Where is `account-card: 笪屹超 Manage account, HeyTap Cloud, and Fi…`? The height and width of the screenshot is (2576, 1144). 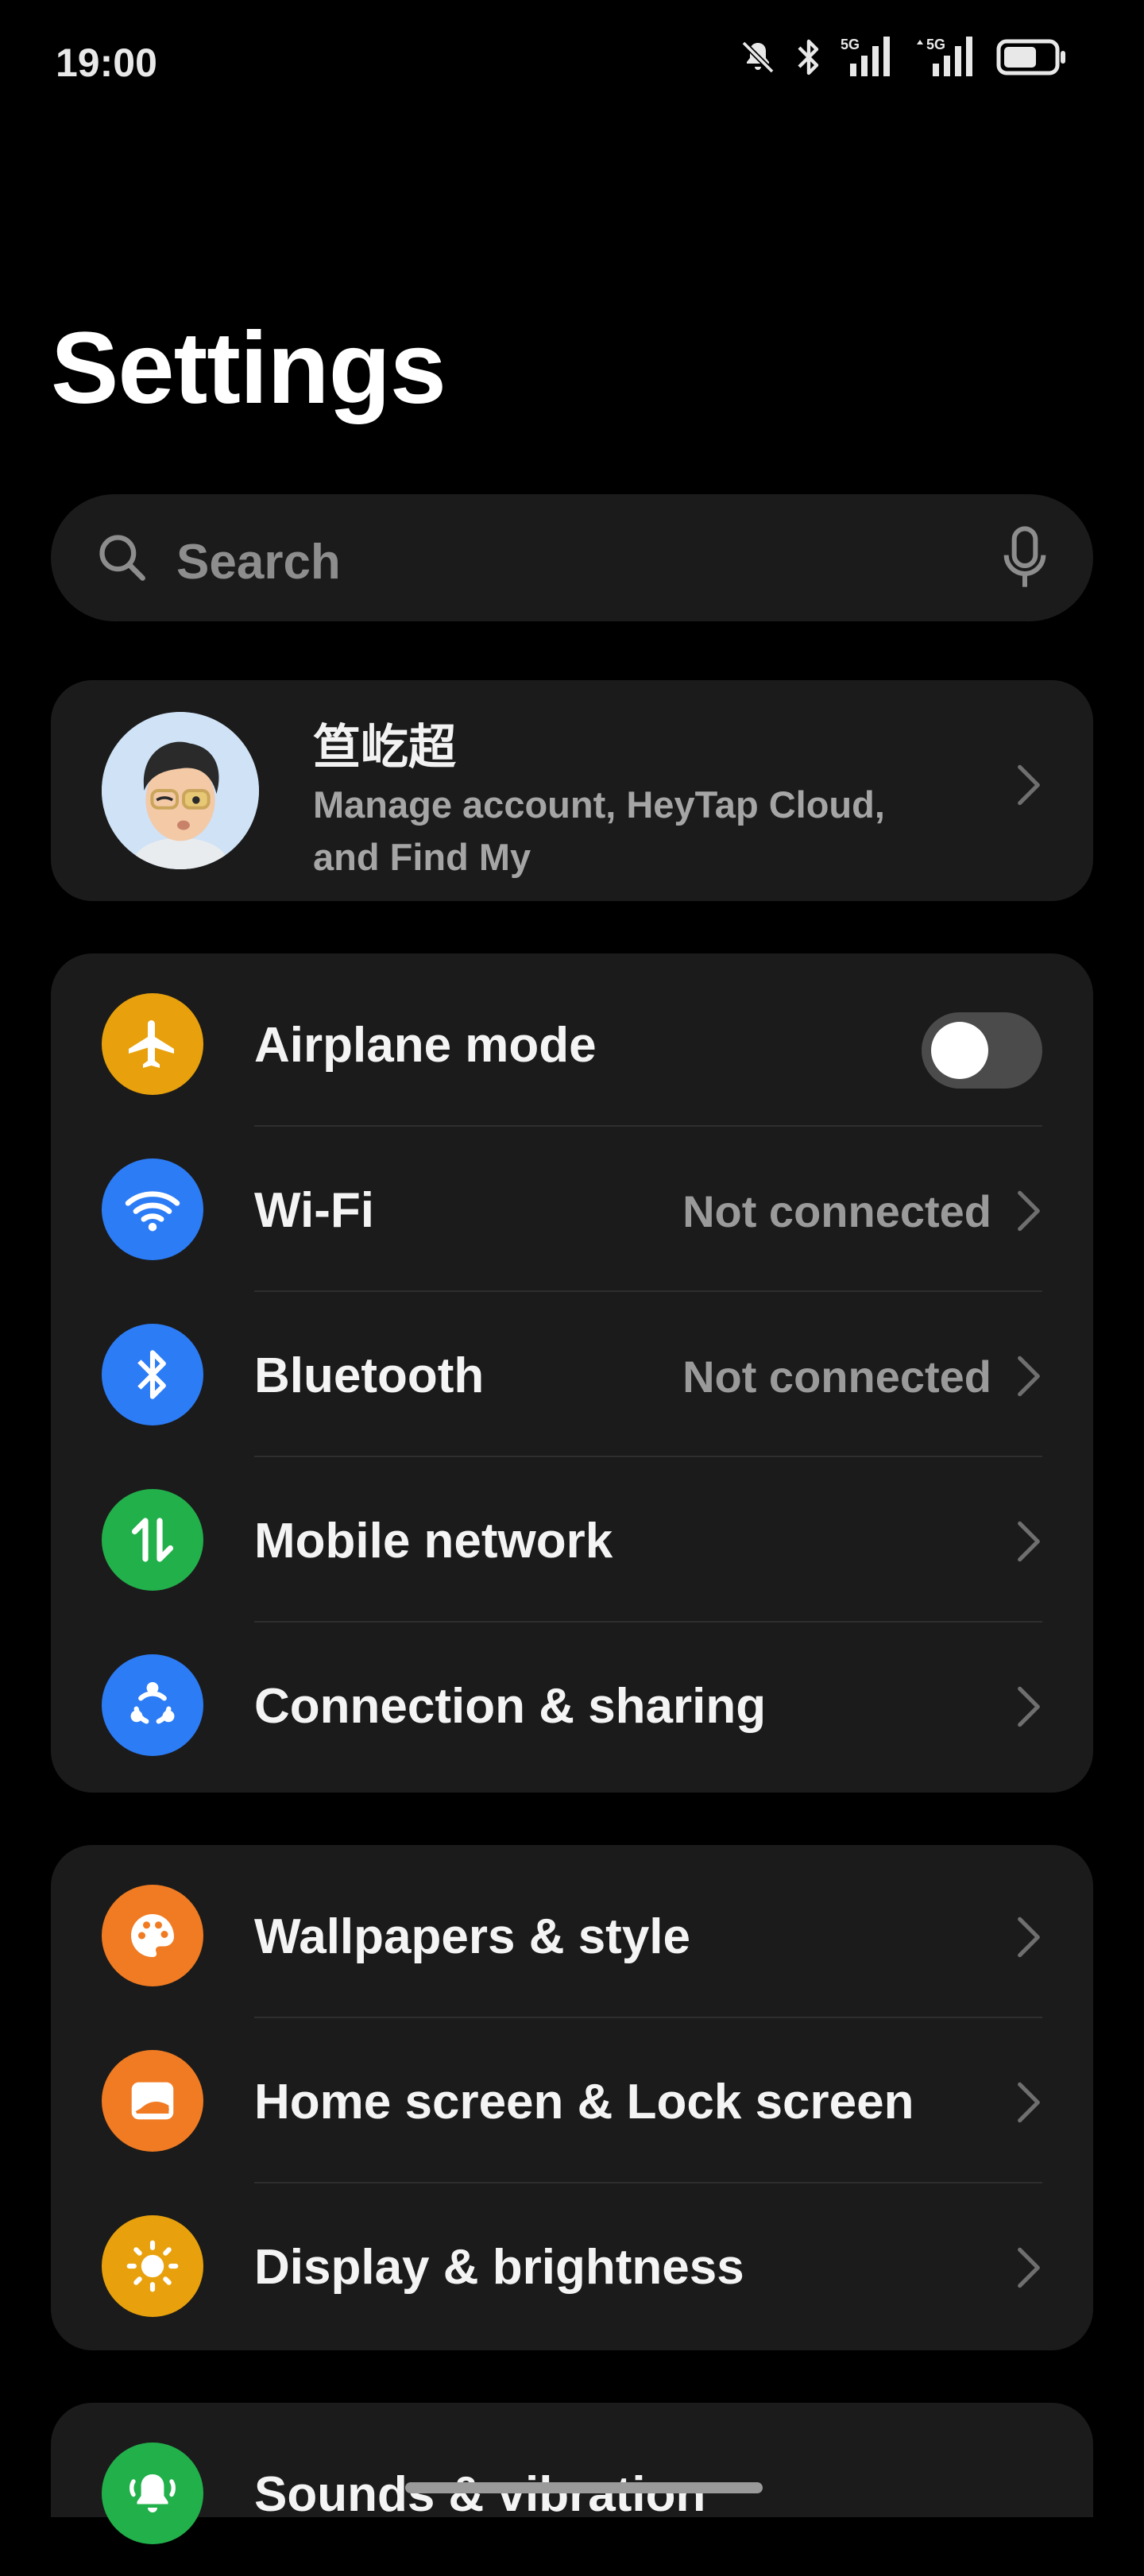
account-card: 笪屹超 Manage account, HeyTap Cloud, and Fi… is located at coordinates (572, 790).